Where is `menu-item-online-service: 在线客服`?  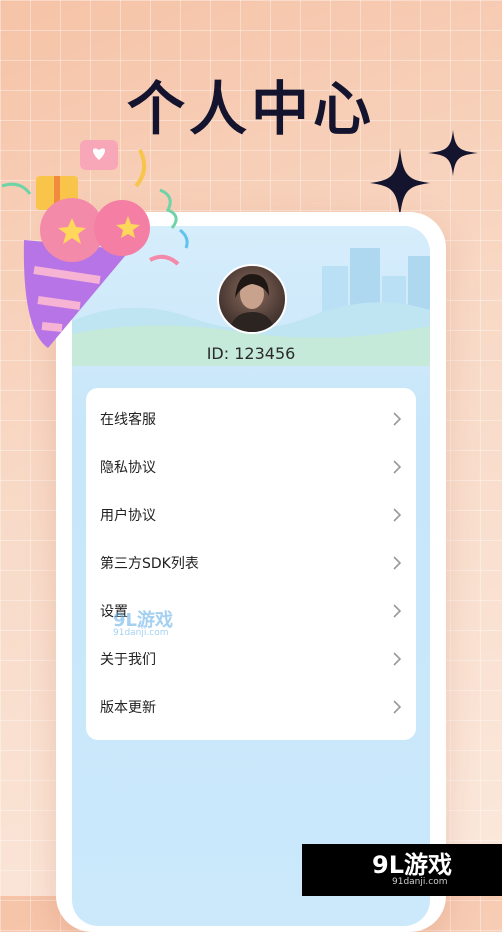 menu-item-online-service: 在线客服 is located at coordinates (251, 419).